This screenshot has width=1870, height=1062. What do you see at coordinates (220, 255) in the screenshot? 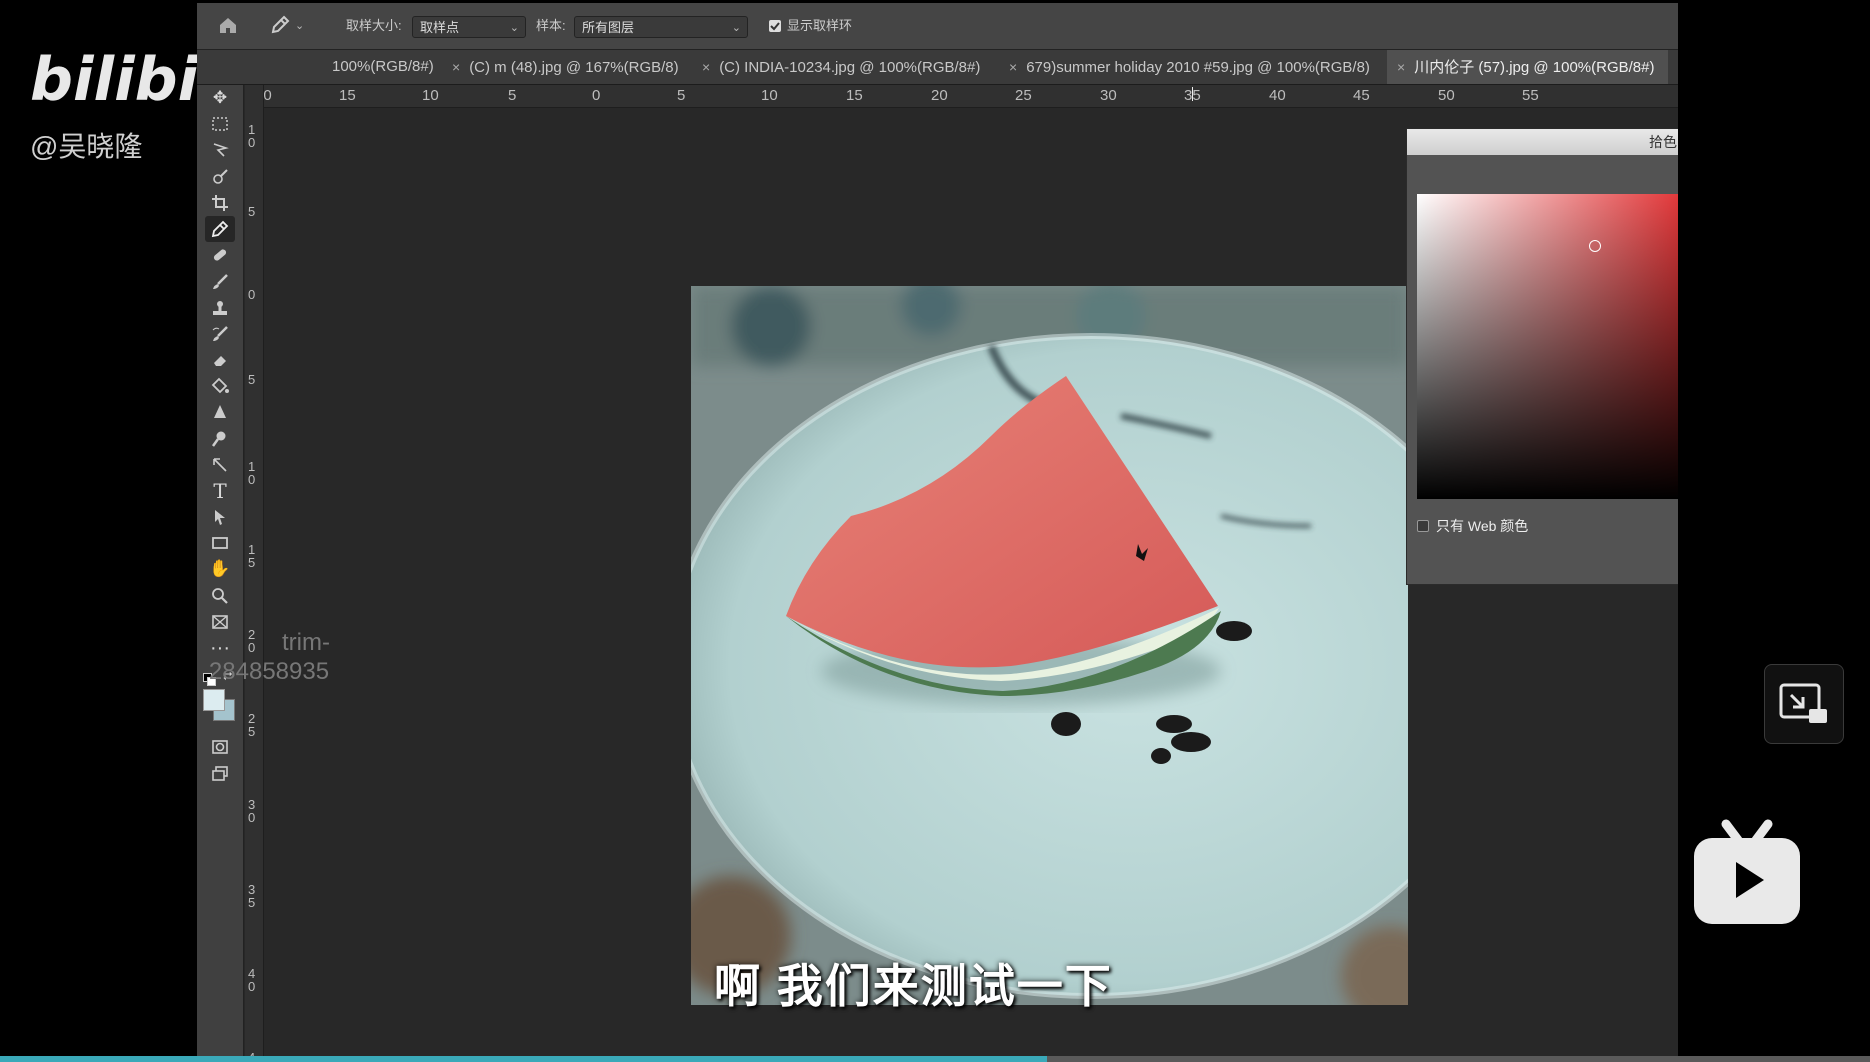
I see `healing-icon` at bounding box center [220, 255].